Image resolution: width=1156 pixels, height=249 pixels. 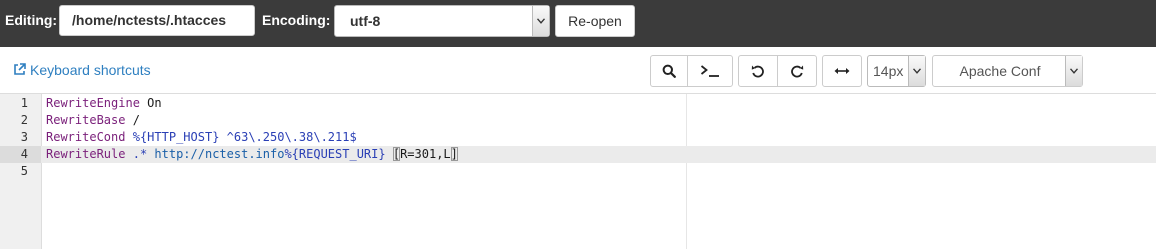 I want to click on line-code: RewriteEngine On, so click(x=104, y=103).